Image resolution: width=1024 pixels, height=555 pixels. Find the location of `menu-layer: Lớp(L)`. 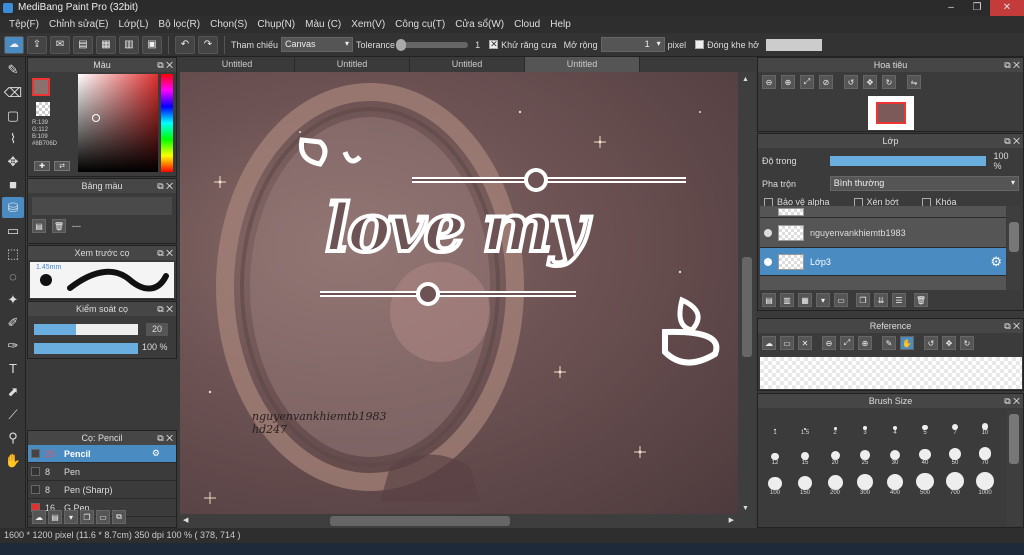

menu-layer: Lớp(L) is located at coordinates (134, 24).